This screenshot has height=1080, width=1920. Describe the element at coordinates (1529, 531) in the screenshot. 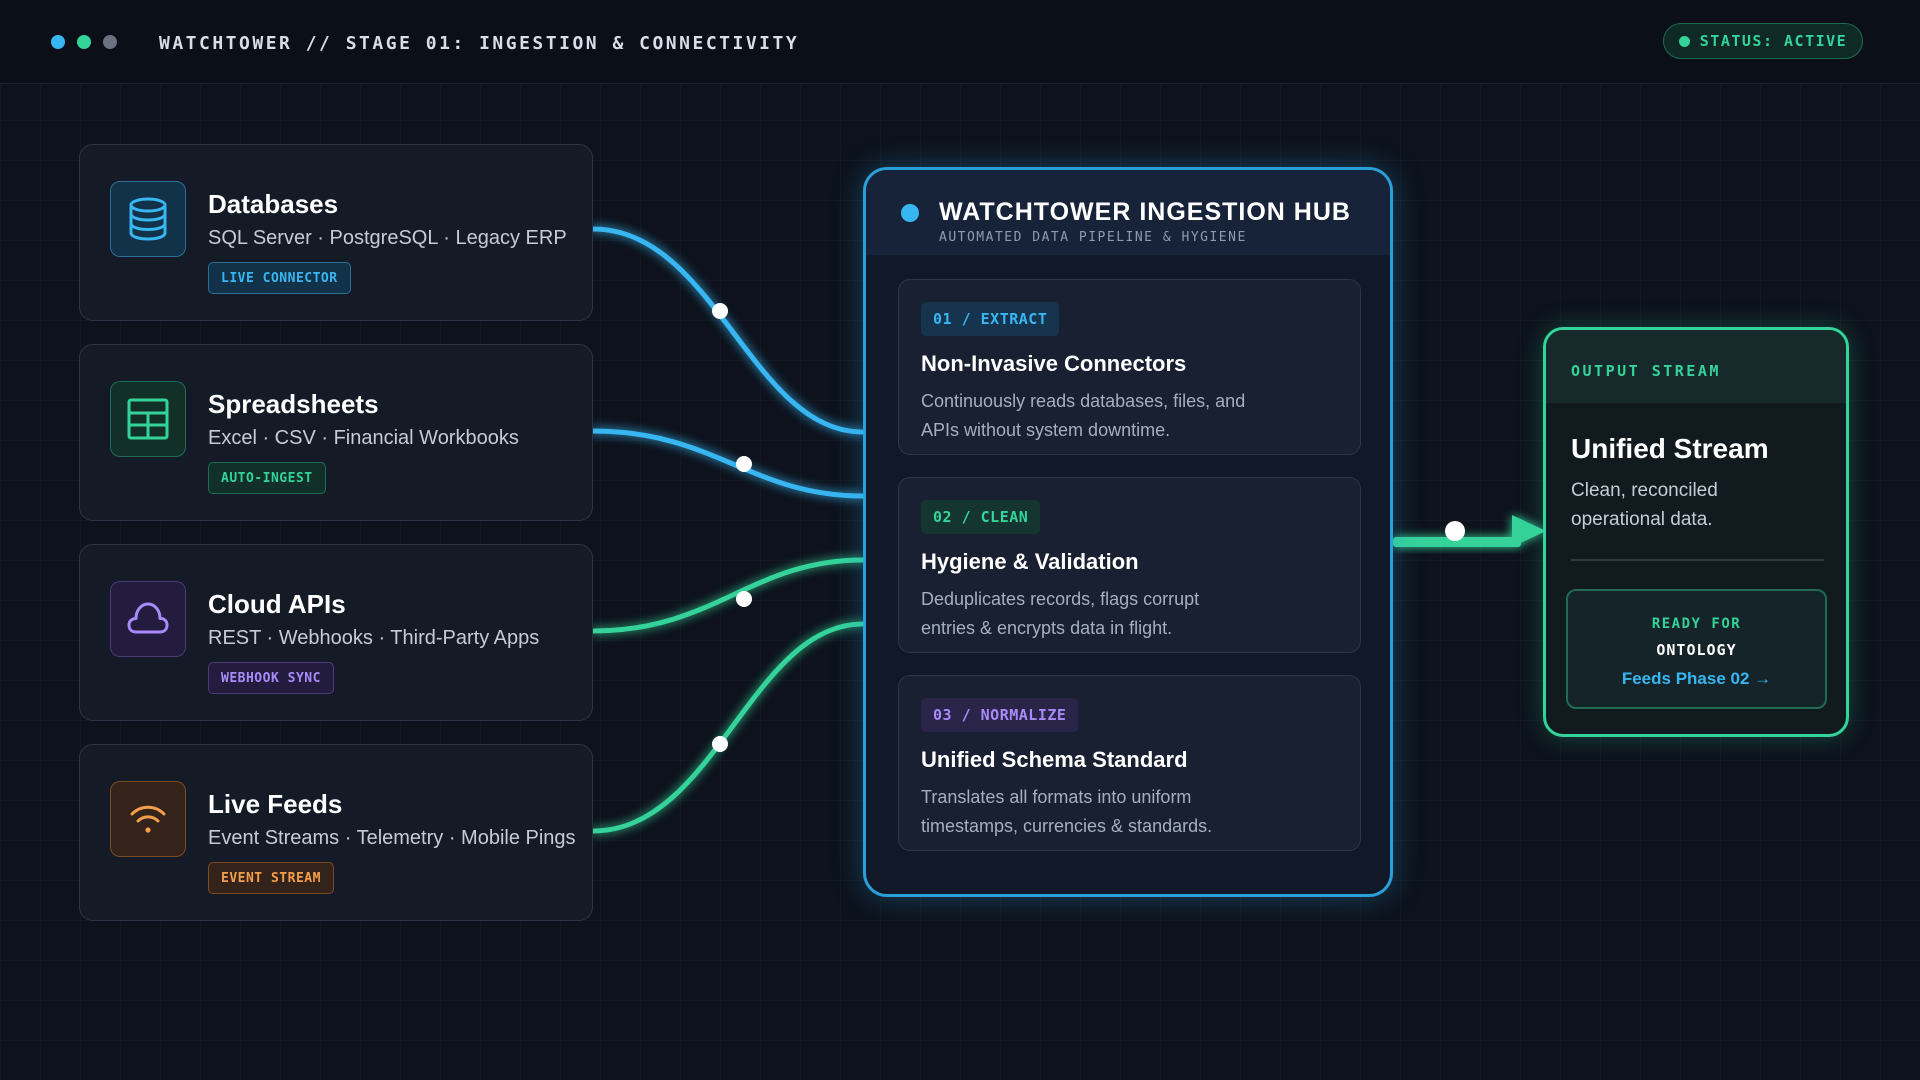

I see `output-arrow-icon` at that location.